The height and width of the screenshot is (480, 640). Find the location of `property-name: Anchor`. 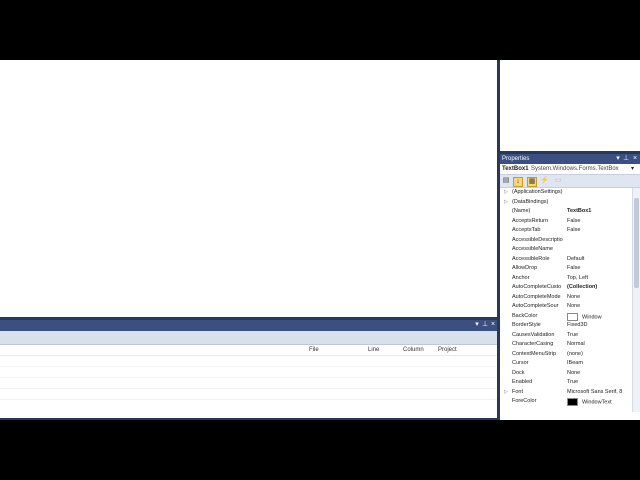

property-name: Anchor is located at coordinates (521, 277).